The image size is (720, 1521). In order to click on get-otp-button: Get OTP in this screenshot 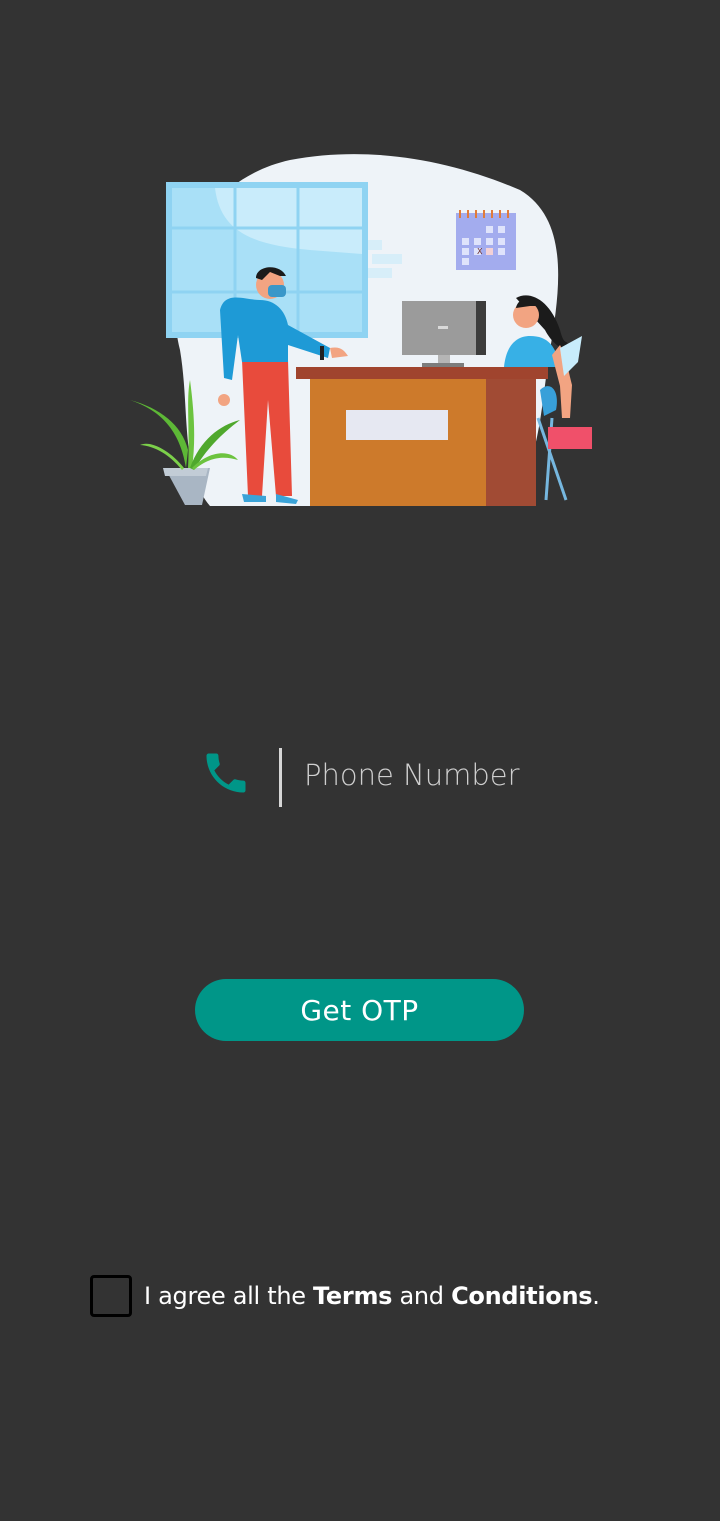, I will do `click(359, 1010)`.